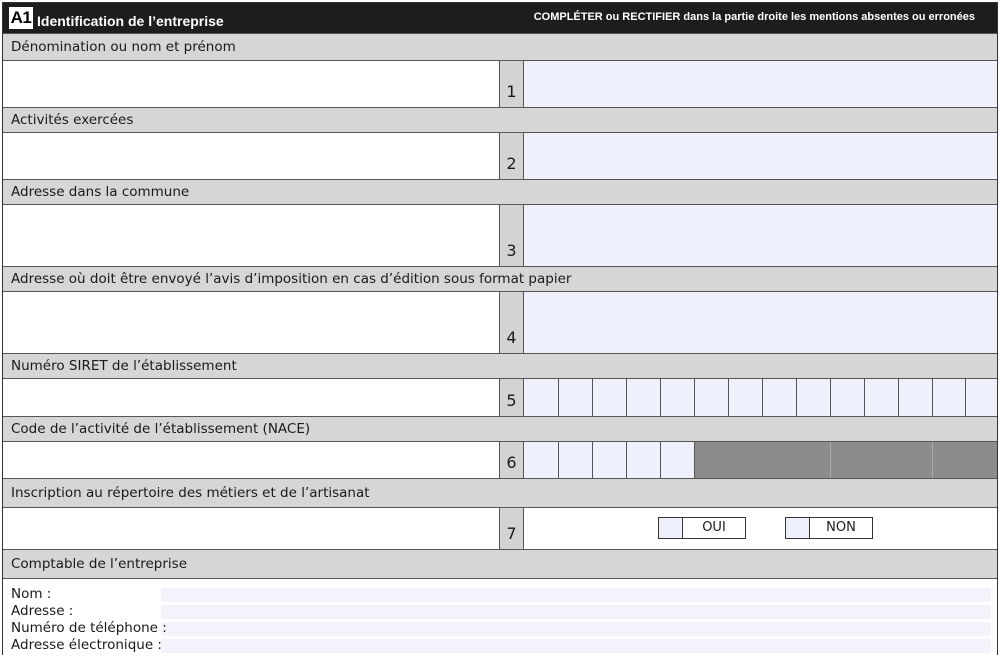  I want to click on non-option: NON, so click(829, 528).